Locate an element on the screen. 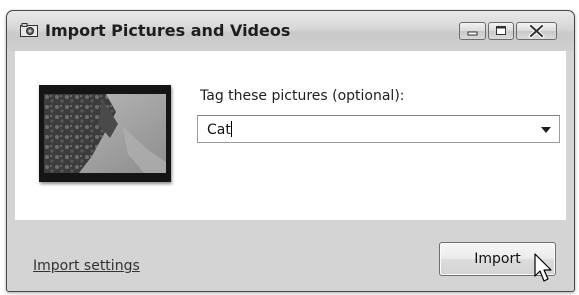  mouse-pointer-icon is located at coordinates (543, 267).